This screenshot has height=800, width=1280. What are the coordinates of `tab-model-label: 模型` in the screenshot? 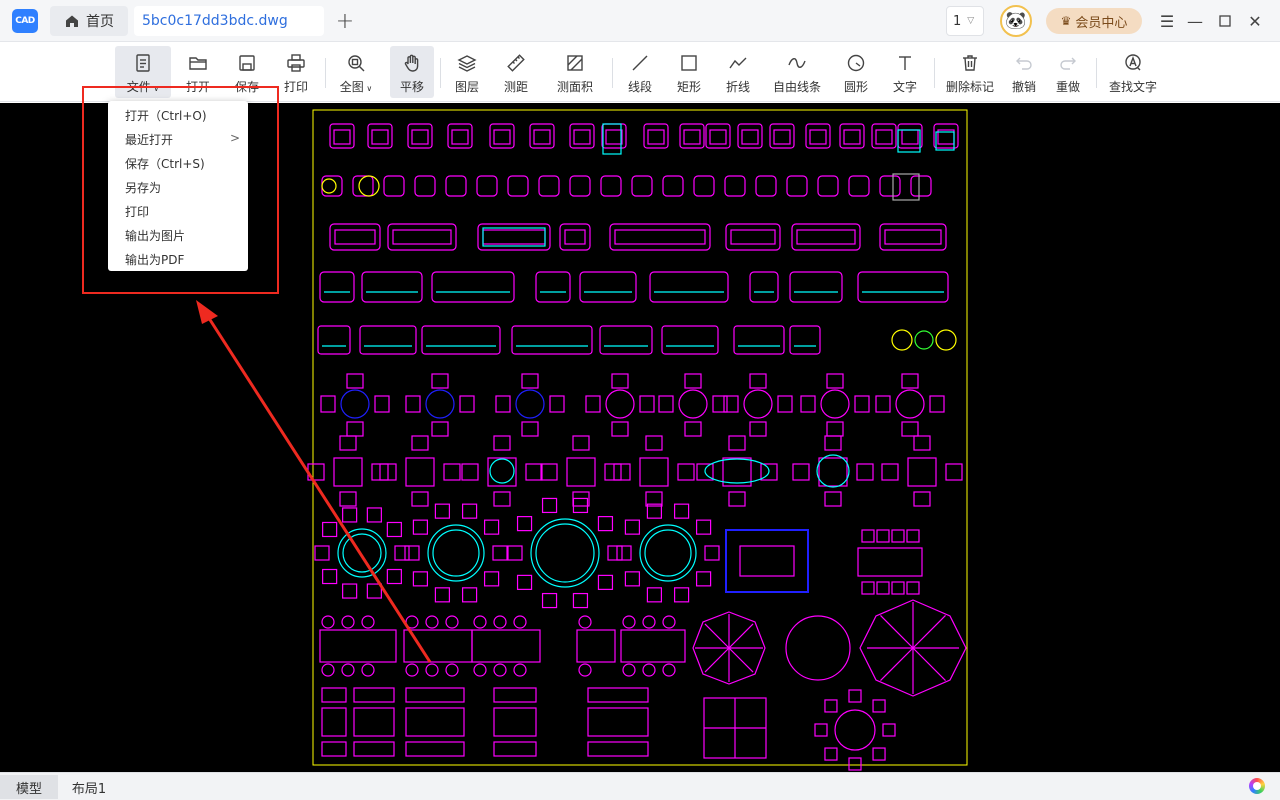 It's located at (28, 789).